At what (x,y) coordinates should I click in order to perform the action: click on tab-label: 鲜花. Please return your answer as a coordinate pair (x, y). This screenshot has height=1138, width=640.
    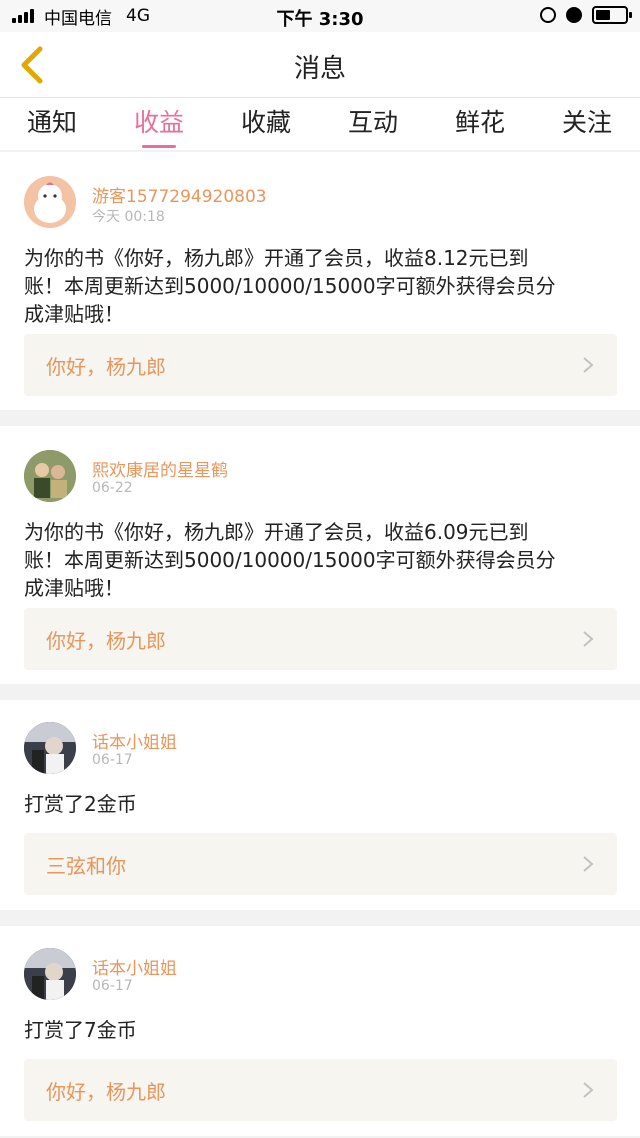
    Looking at the image, I should click on (479, 122).